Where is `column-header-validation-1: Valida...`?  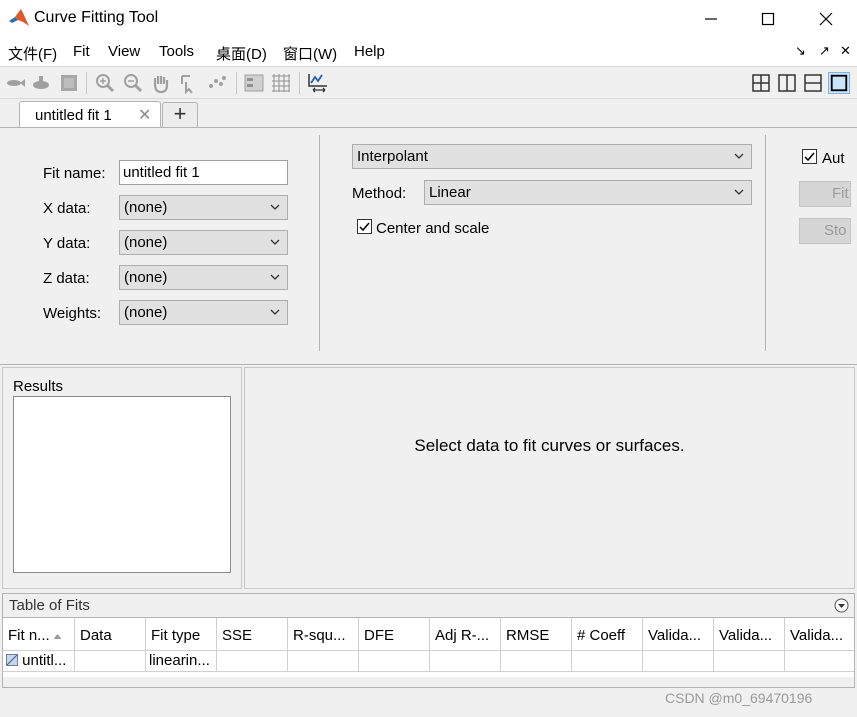 column-header-validation-1: Valida... is located at coordinates (678, 634).